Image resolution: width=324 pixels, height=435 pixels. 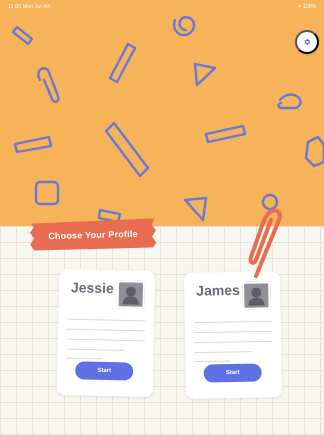 I want to click on status-time: 11:00 Mon Jul 4th, so click(x=29, y=7).